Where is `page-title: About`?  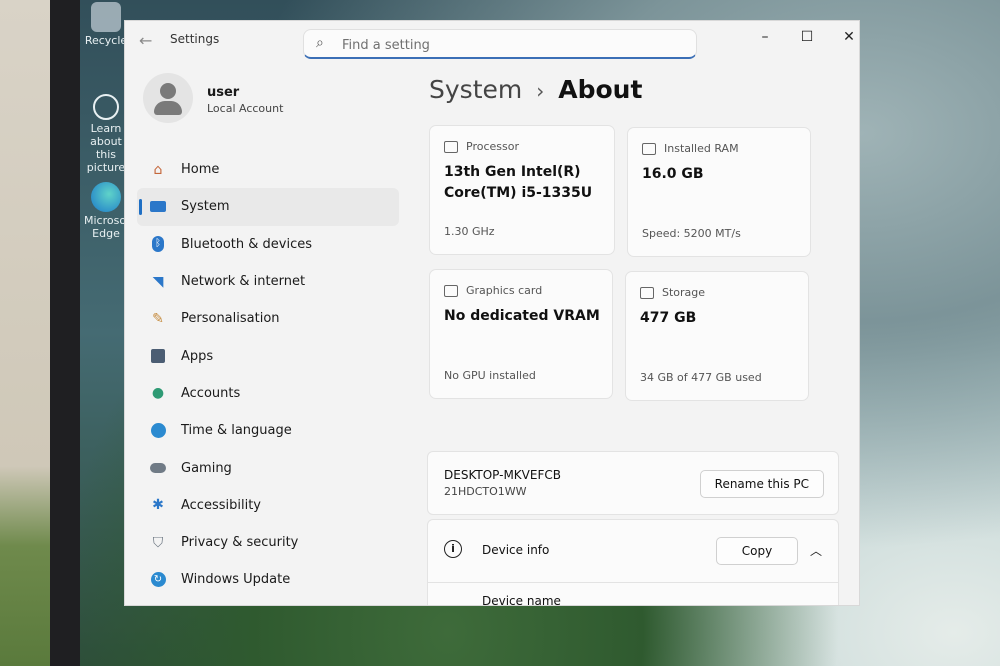
page-title: About is located at coordinates (600, 89).